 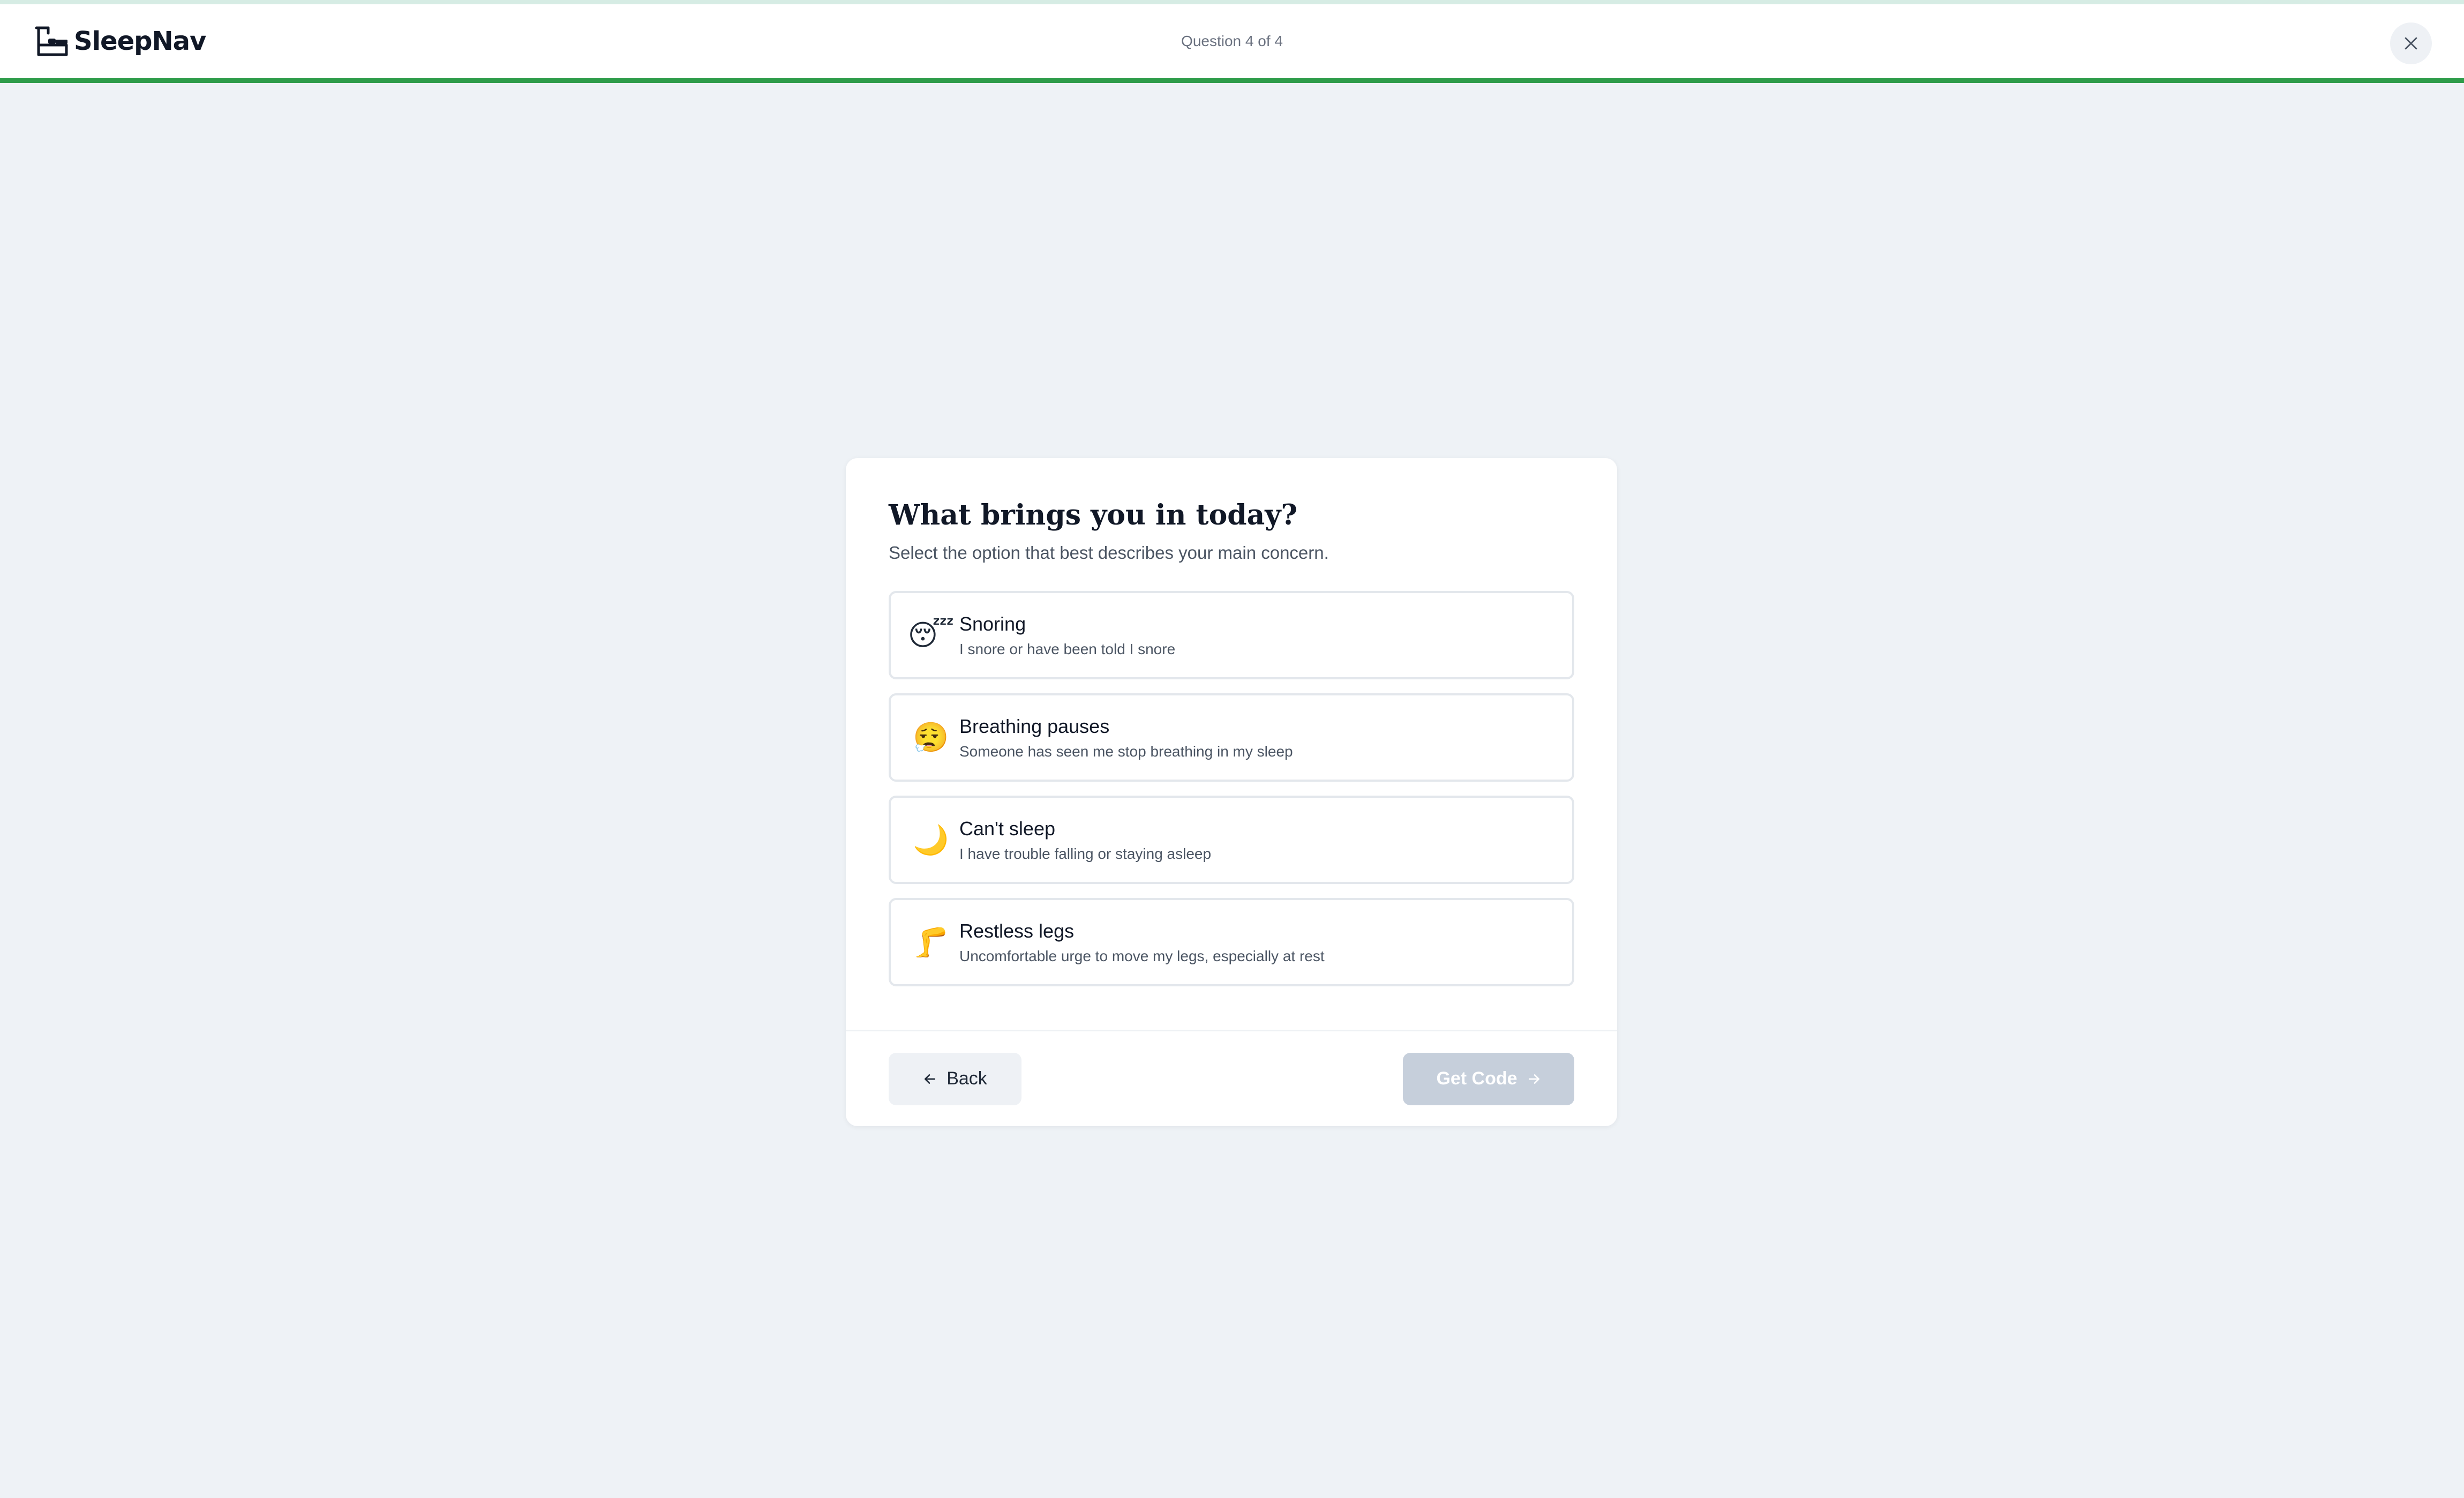 I want to click on bed-lamp-icon, so click(x=51, y=41).